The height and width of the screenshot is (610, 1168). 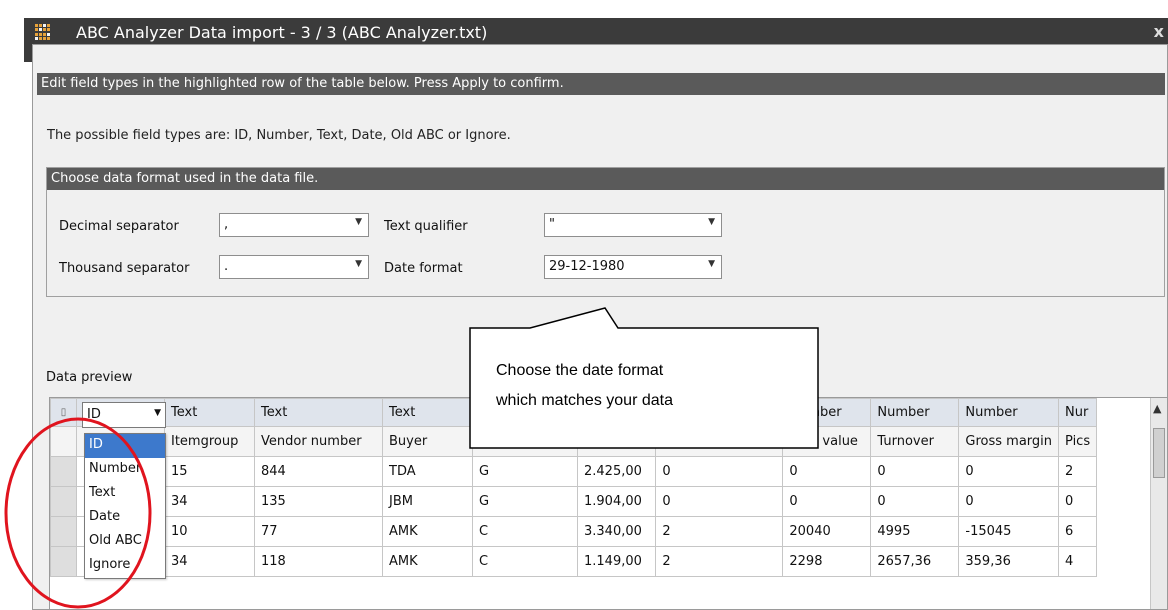 What do you see at coordinates (209, 441) in the screenshot?
I see `header-cell: Itemgroup` at bounding box center [209, 441].